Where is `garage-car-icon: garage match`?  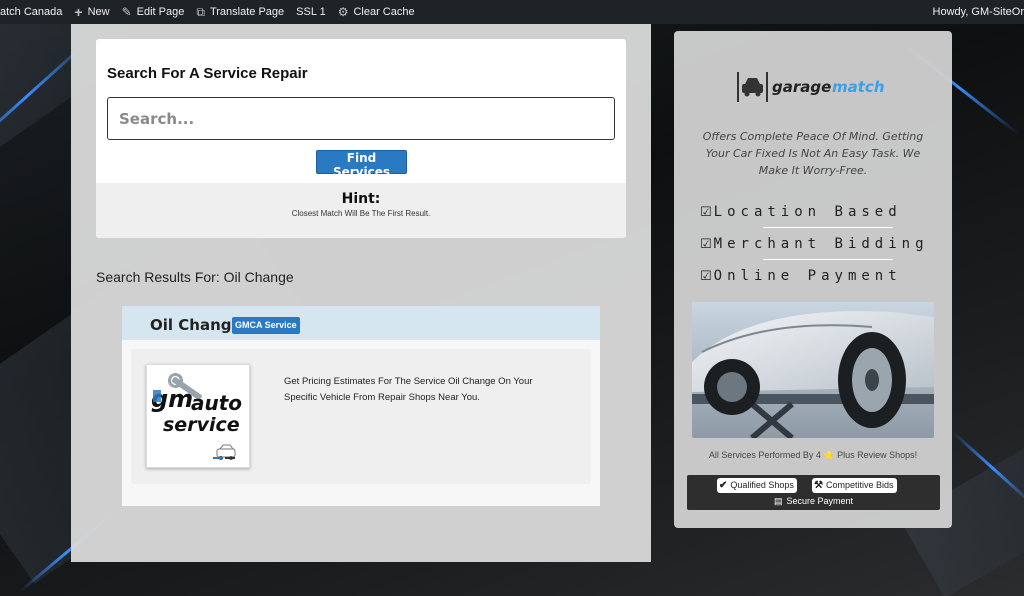
garage-car-icon: garage match is located at coordinates (811, 87).